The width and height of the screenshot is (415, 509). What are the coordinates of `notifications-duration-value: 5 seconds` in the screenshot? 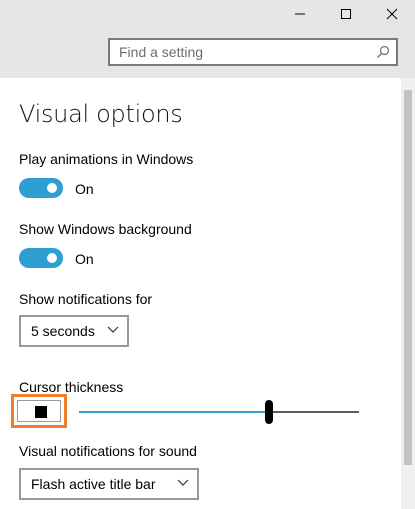 It's located at (63, 331).